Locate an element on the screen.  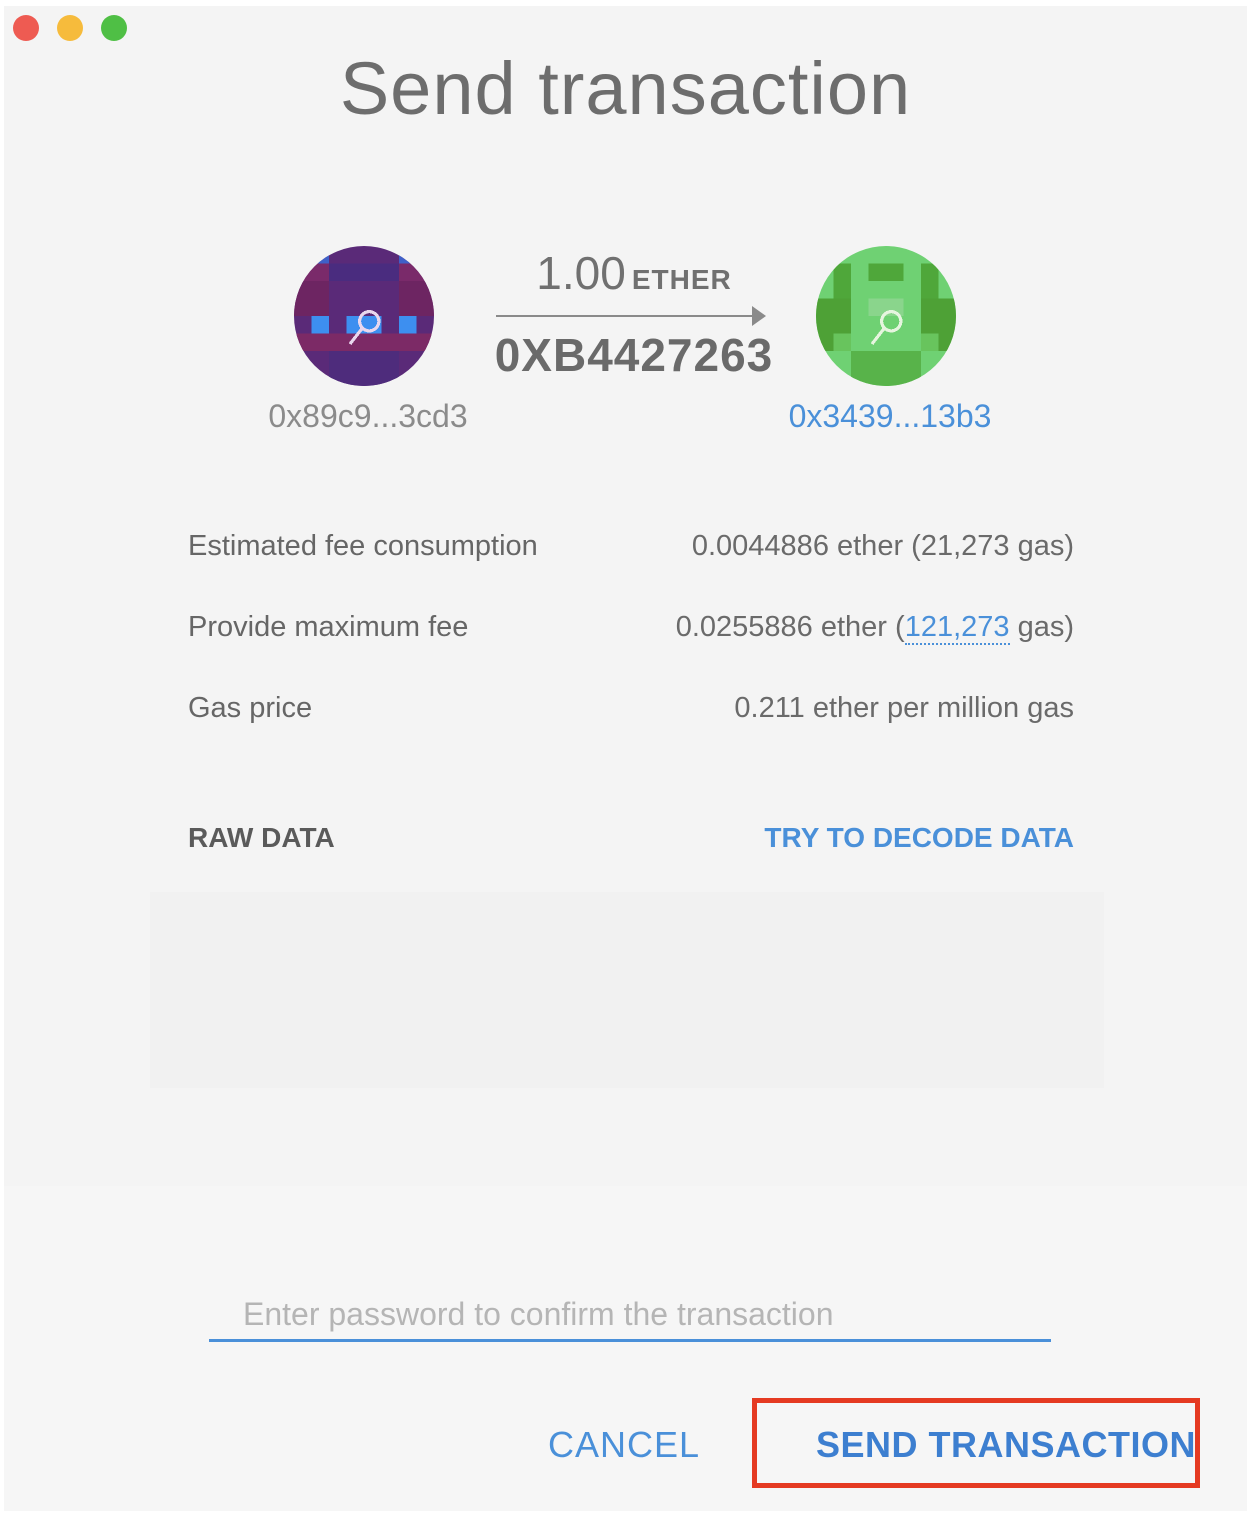
cancel-button: CANCEL is located at coordinates (624, 1445).